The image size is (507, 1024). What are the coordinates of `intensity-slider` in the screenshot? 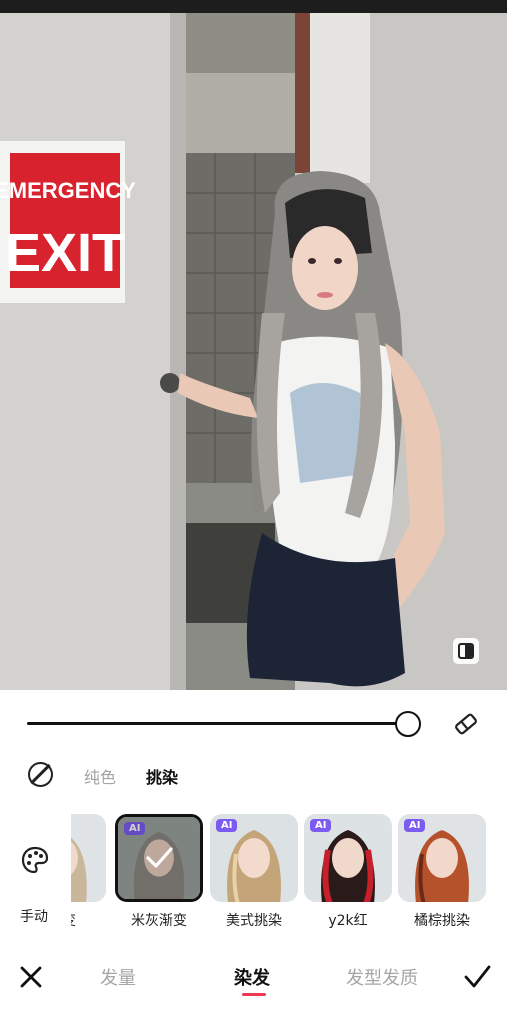 It's located at (224, 724).